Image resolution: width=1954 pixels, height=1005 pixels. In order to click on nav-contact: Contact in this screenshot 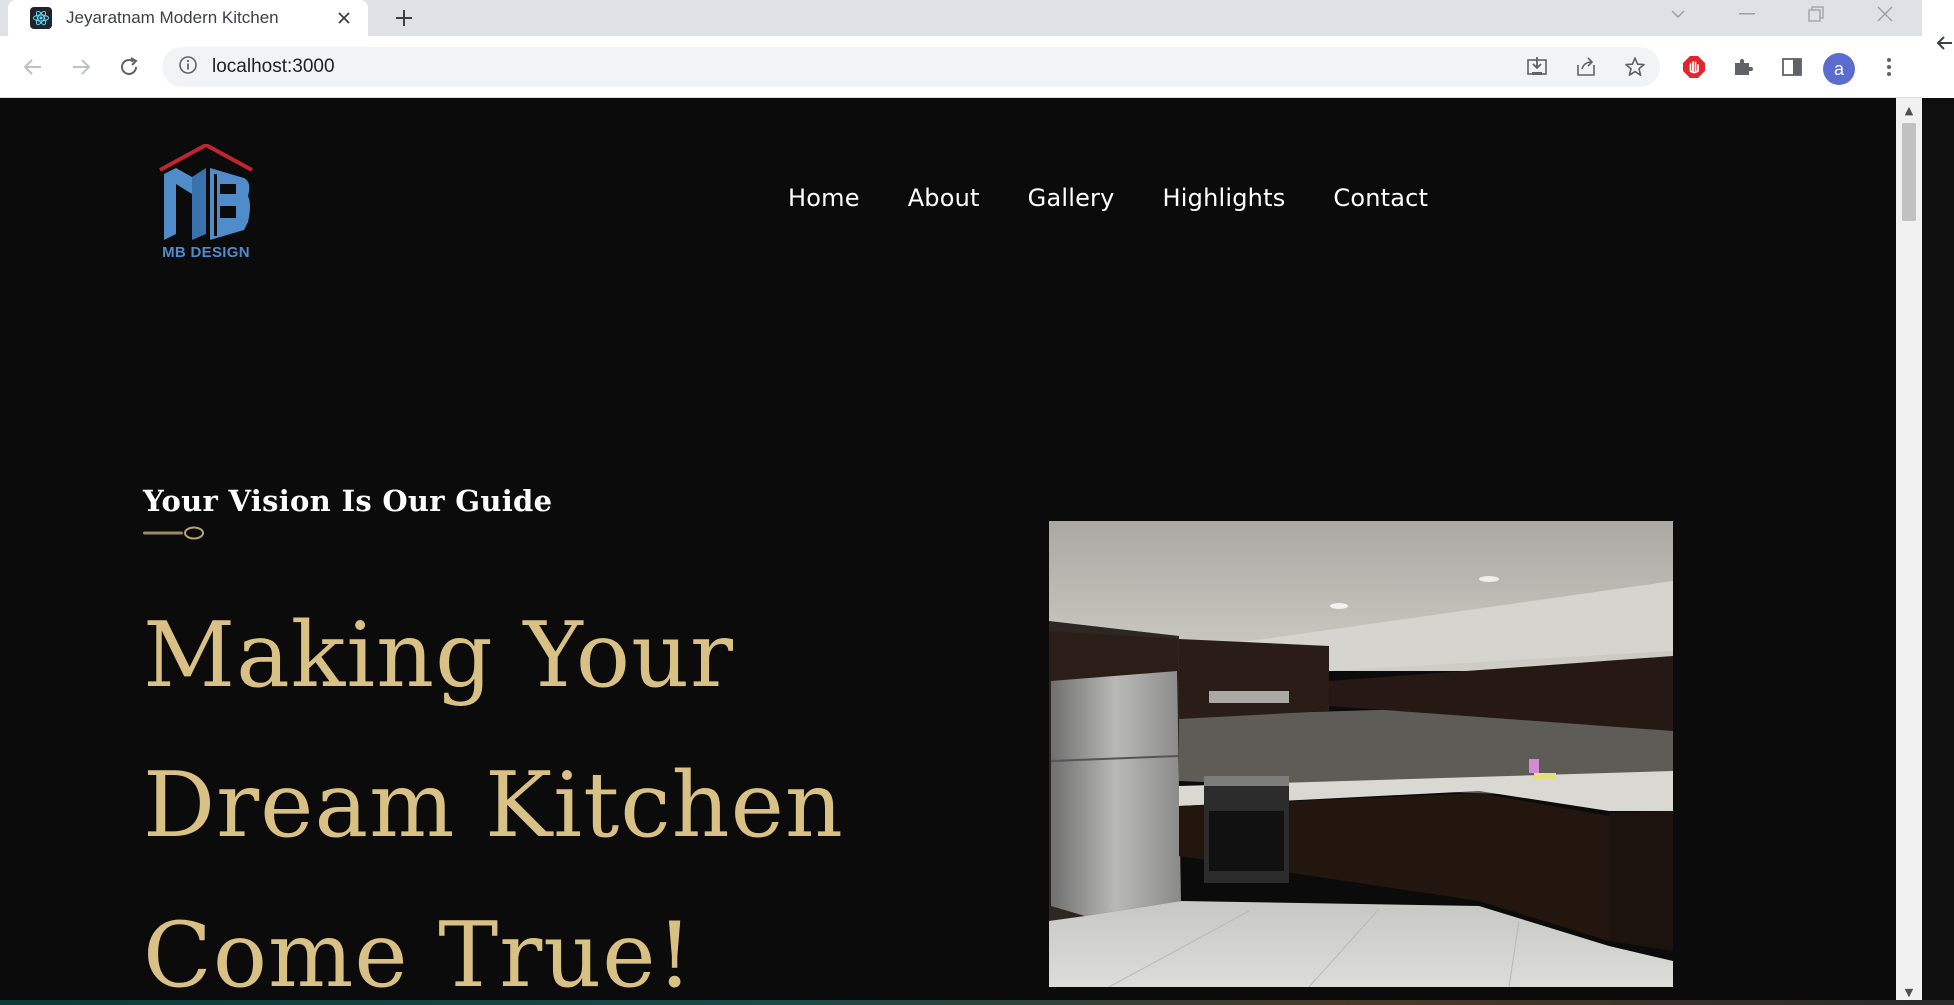, I will do `click(1380, 198)`.